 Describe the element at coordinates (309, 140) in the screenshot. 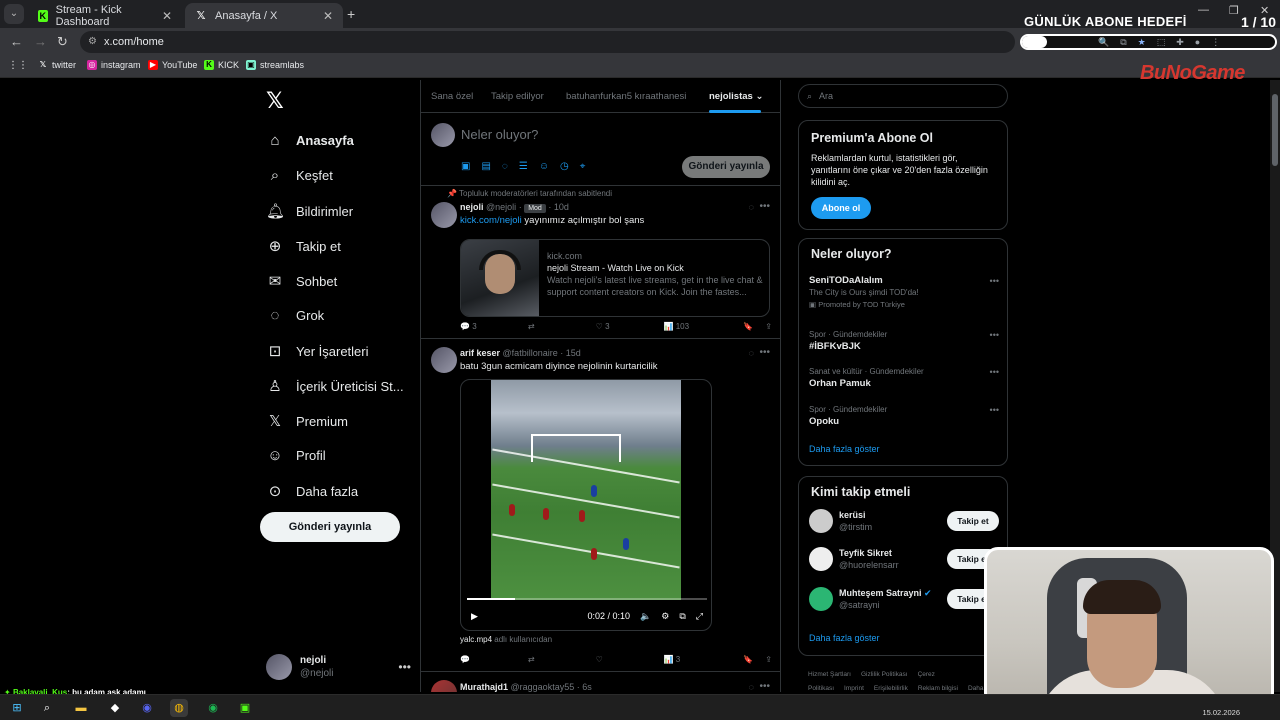

I see `nav-item-home: ⌂ Anasayfa` at that location.